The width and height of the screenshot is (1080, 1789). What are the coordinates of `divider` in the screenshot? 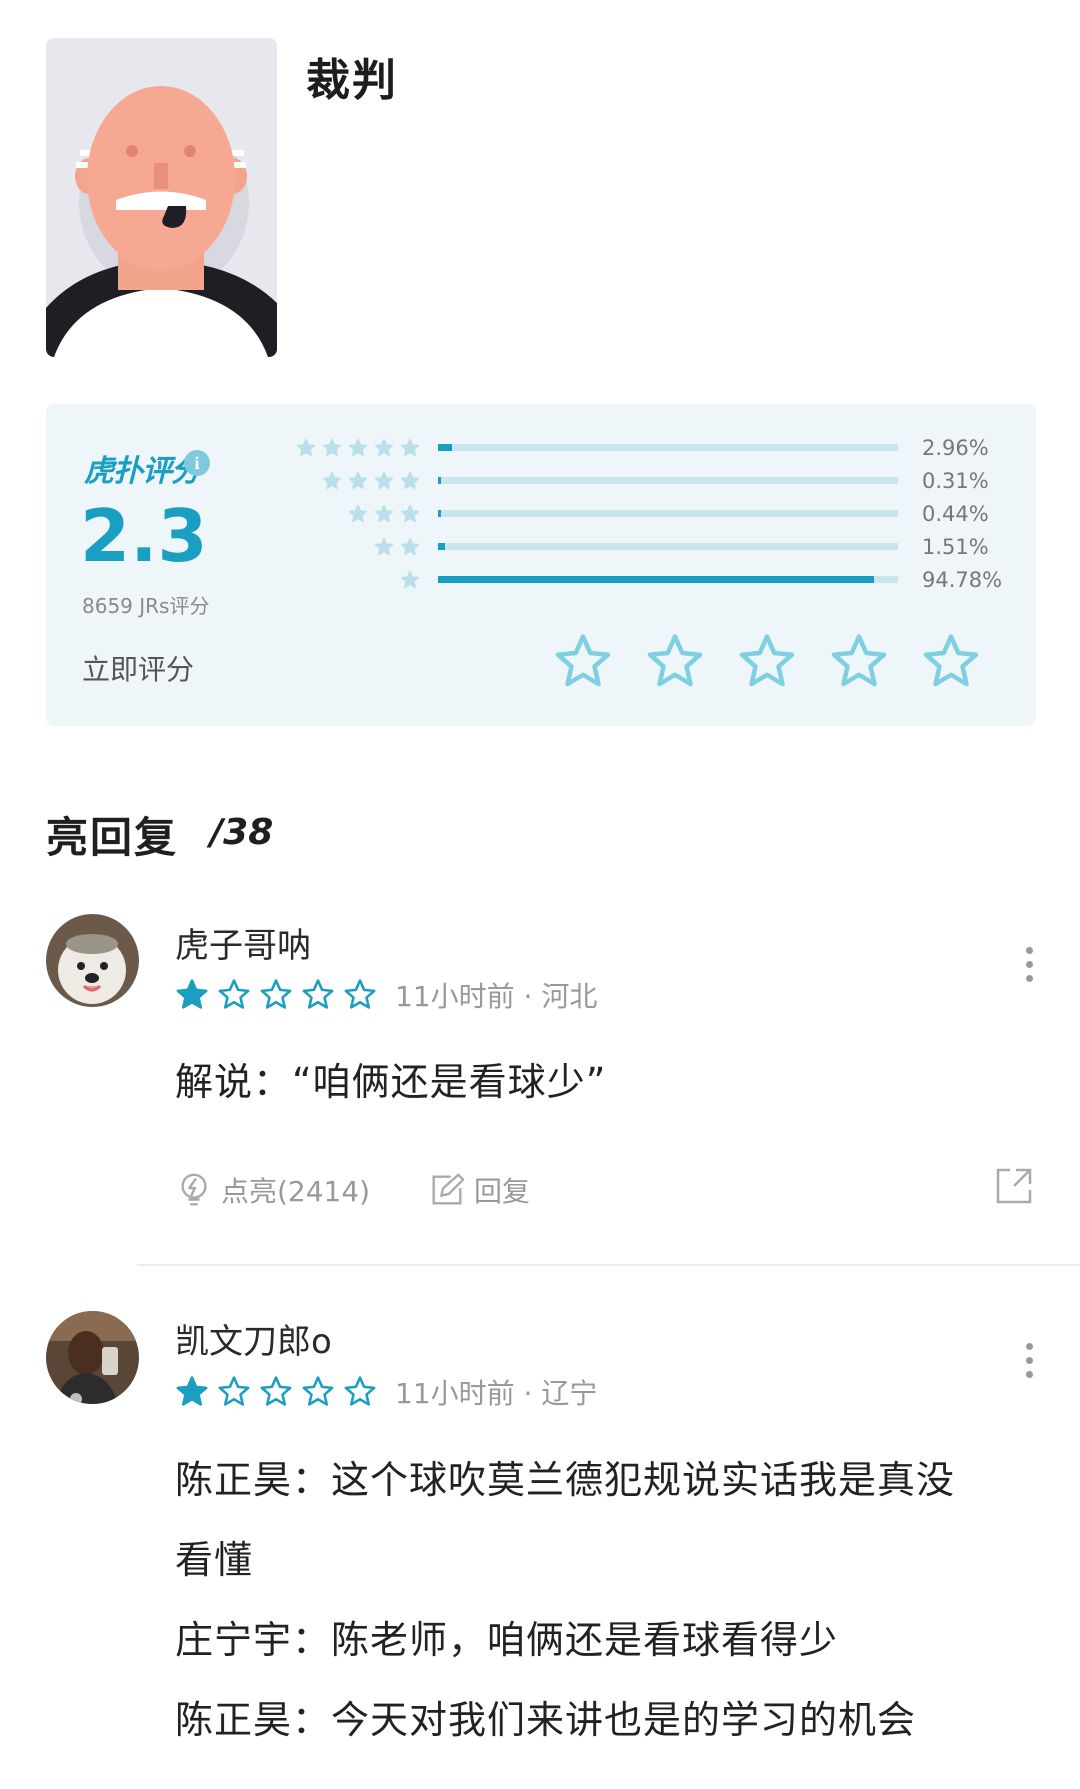 It's located at (608, 1265).